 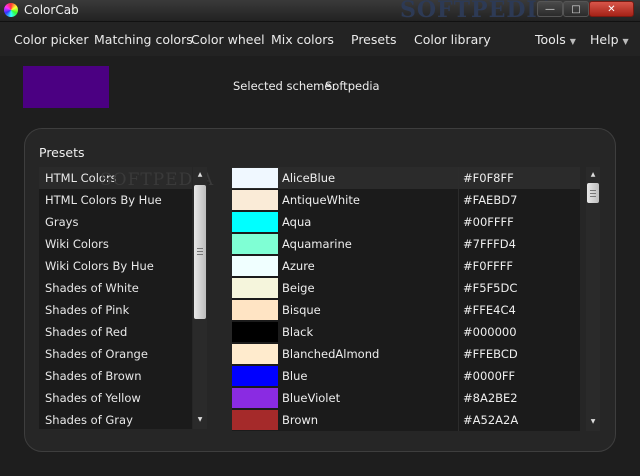 I want to click on color-row: AliceBlue #F0F8FF, so click(x=406, y=178).